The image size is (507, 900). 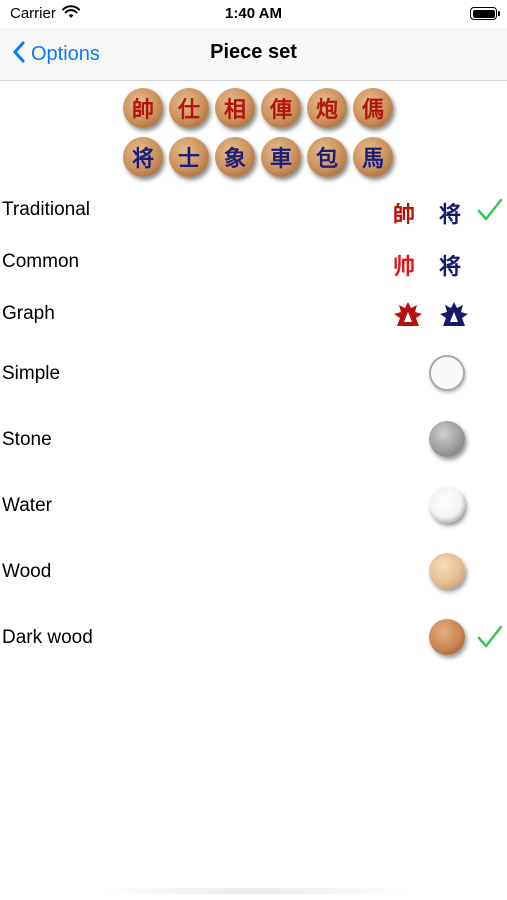 What do you see at coordinates (281, 108) in the screenshot?
I see `preview-piece-chariot: 俥` at bounding box center [281, 108].